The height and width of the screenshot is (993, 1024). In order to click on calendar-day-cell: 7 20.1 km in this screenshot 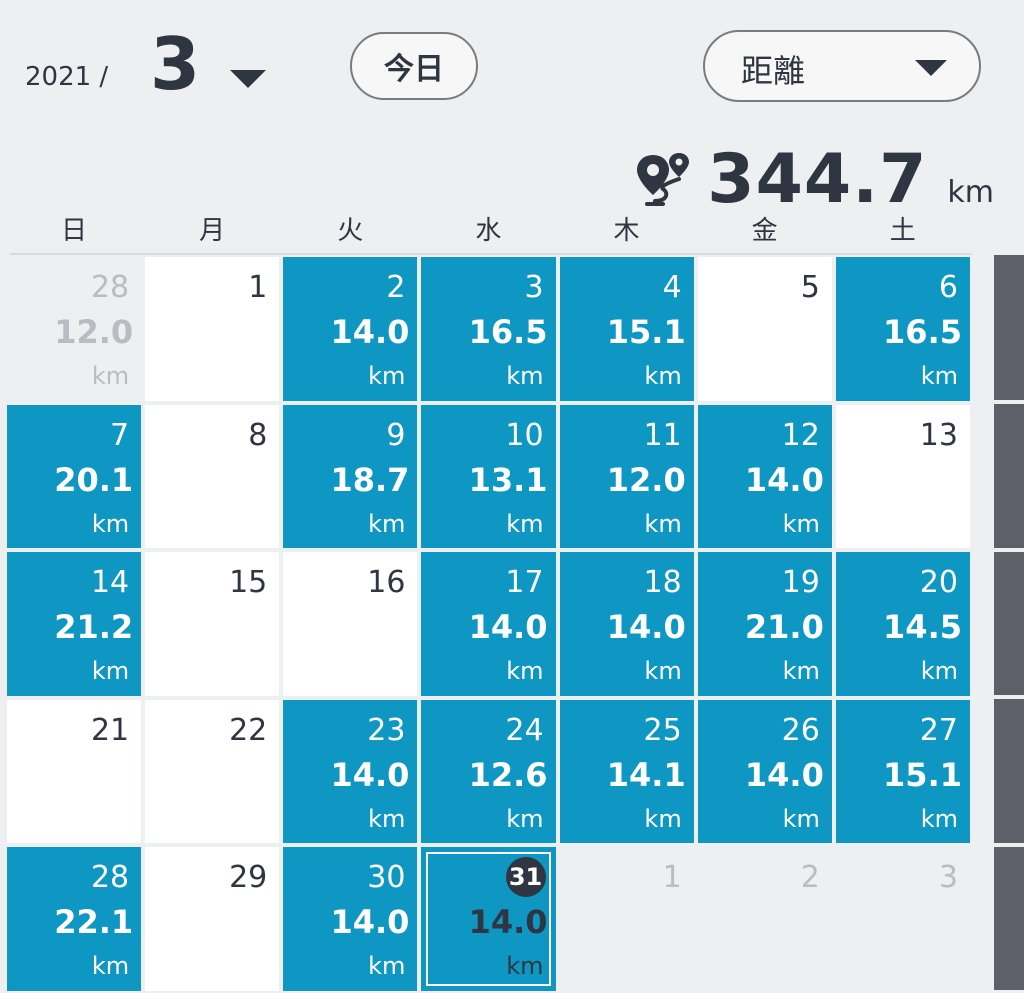, I will do `click(74, 476)`.